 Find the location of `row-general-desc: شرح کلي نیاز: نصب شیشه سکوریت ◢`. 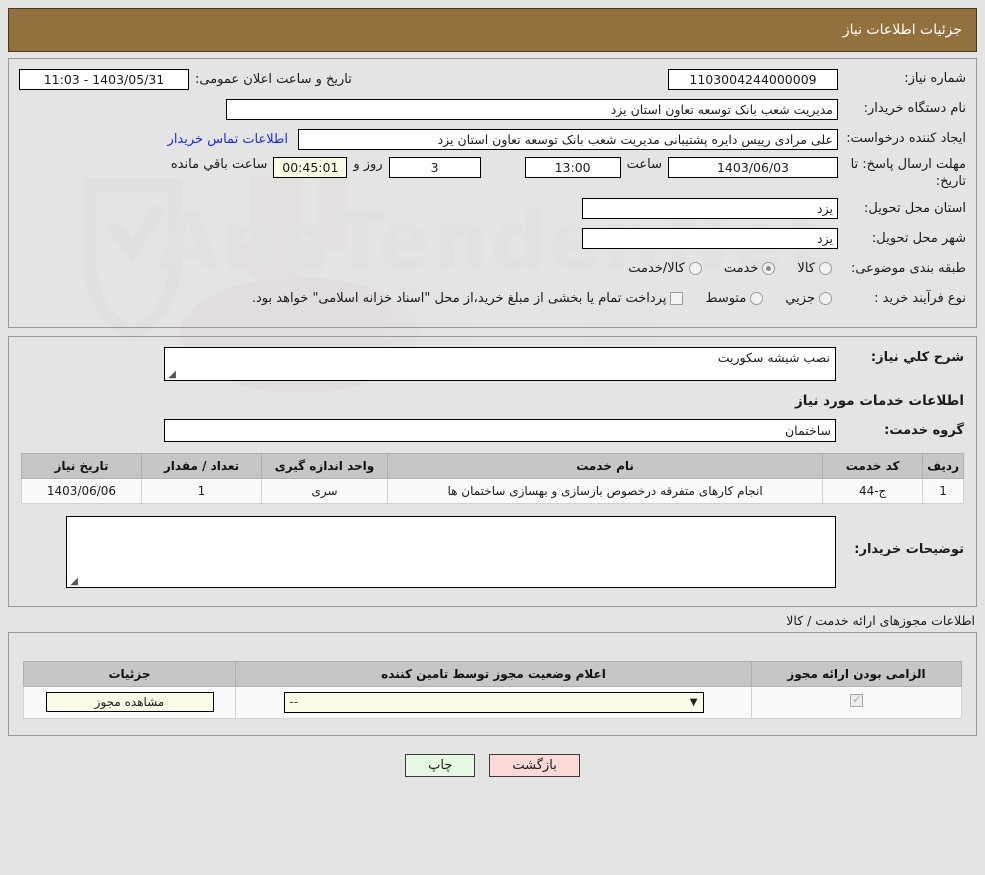

row-general-desc: شرح کلي نیاز: نصب شیشه سکوریت ◢ is located at coordinates (492, 363).